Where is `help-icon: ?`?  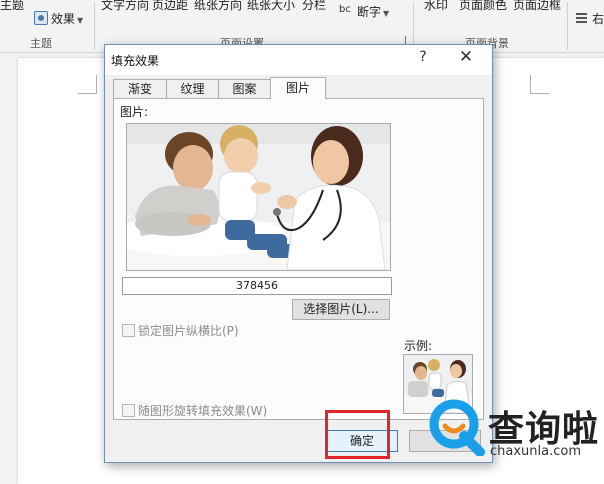 help-icon: ? is located at coordinates (423, 57).